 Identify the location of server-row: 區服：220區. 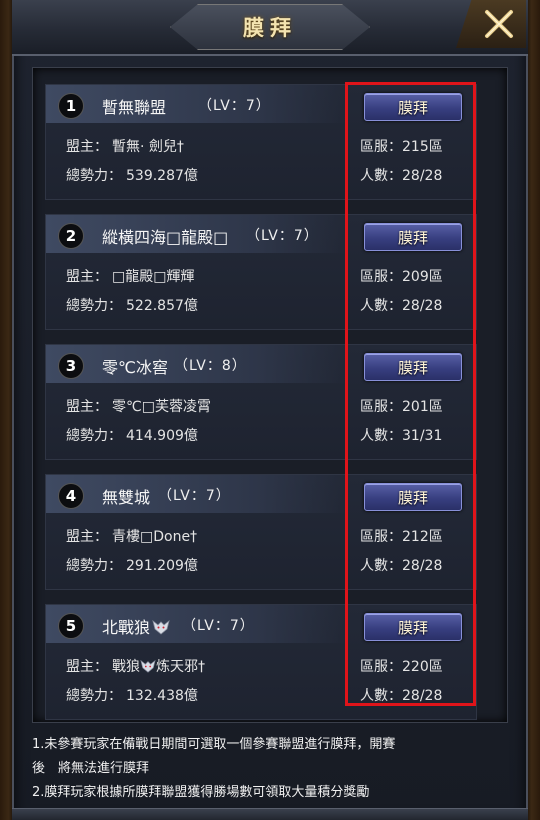
(401, 666).